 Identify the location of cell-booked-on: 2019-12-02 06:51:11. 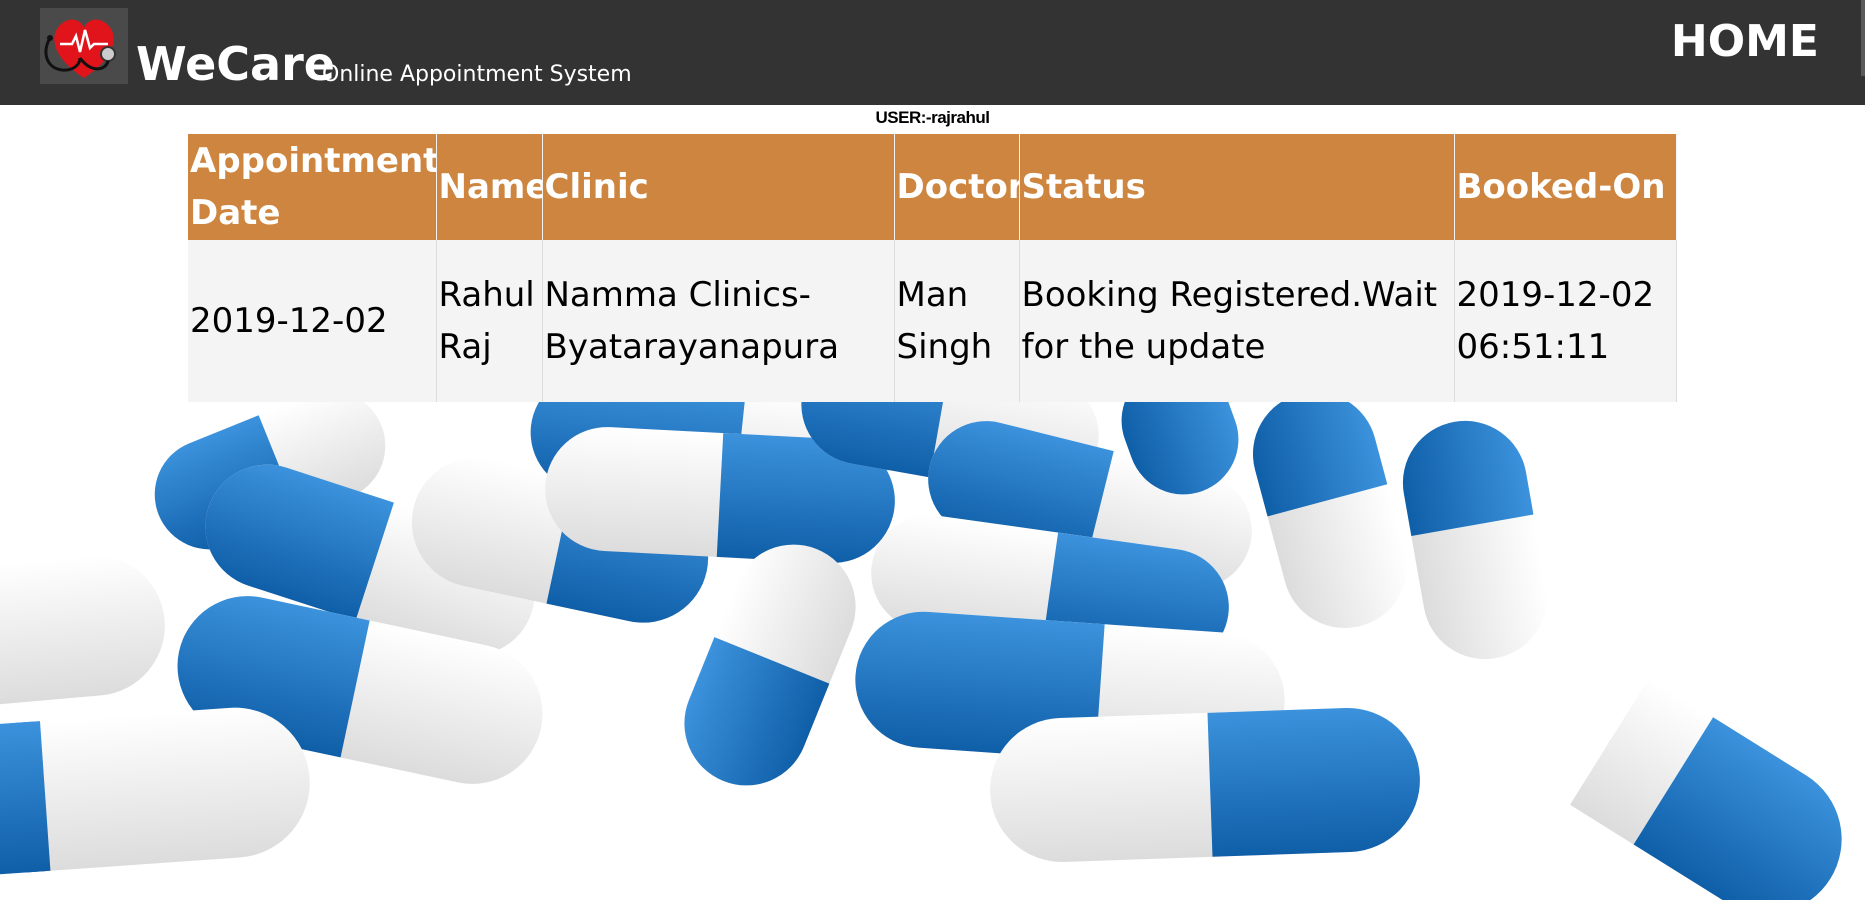
(1565, 321).